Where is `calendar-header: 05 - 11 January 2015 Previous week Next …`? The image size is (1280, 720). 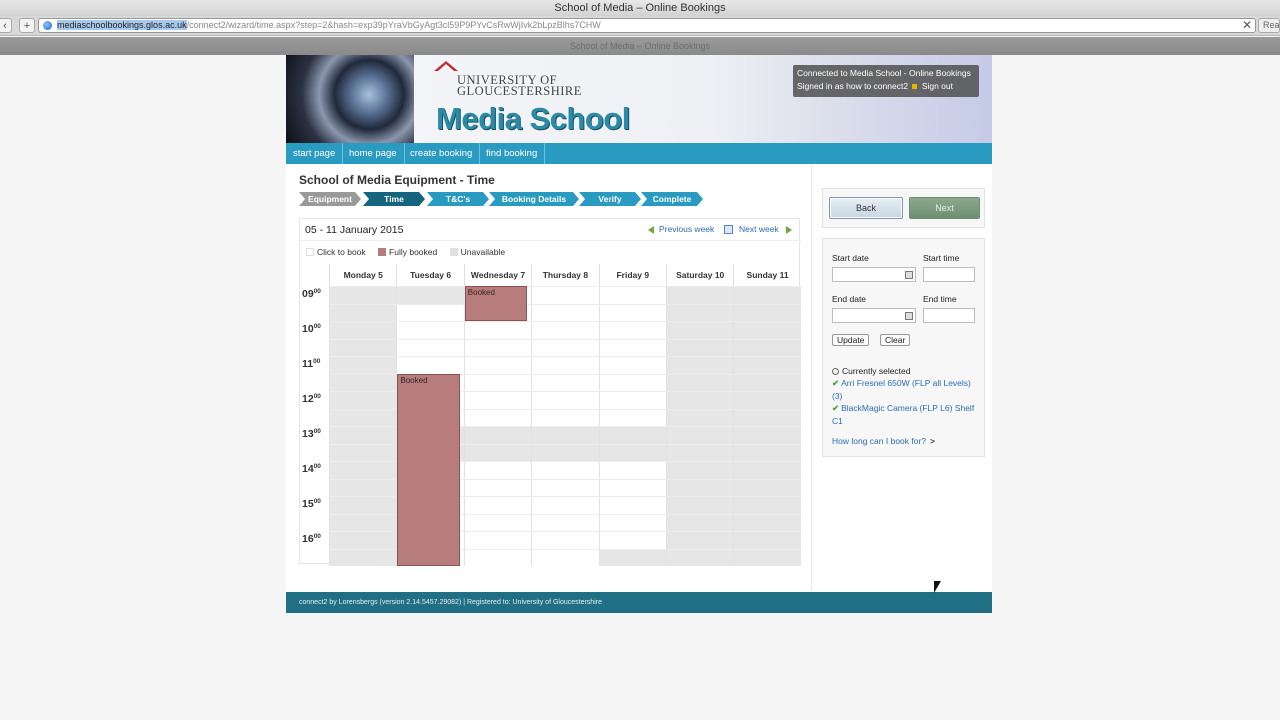 calendar-header: 05 - 11 January 2015 Previous week Next … is located at coordinates (550, 230).